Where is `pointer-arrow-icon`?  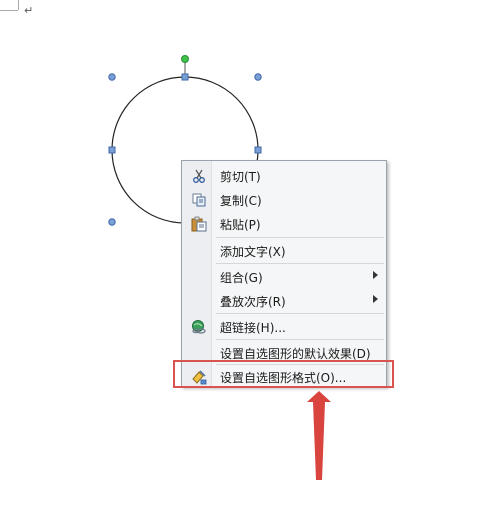
pointer-arrow-icon is located at coordinates (319, 435).